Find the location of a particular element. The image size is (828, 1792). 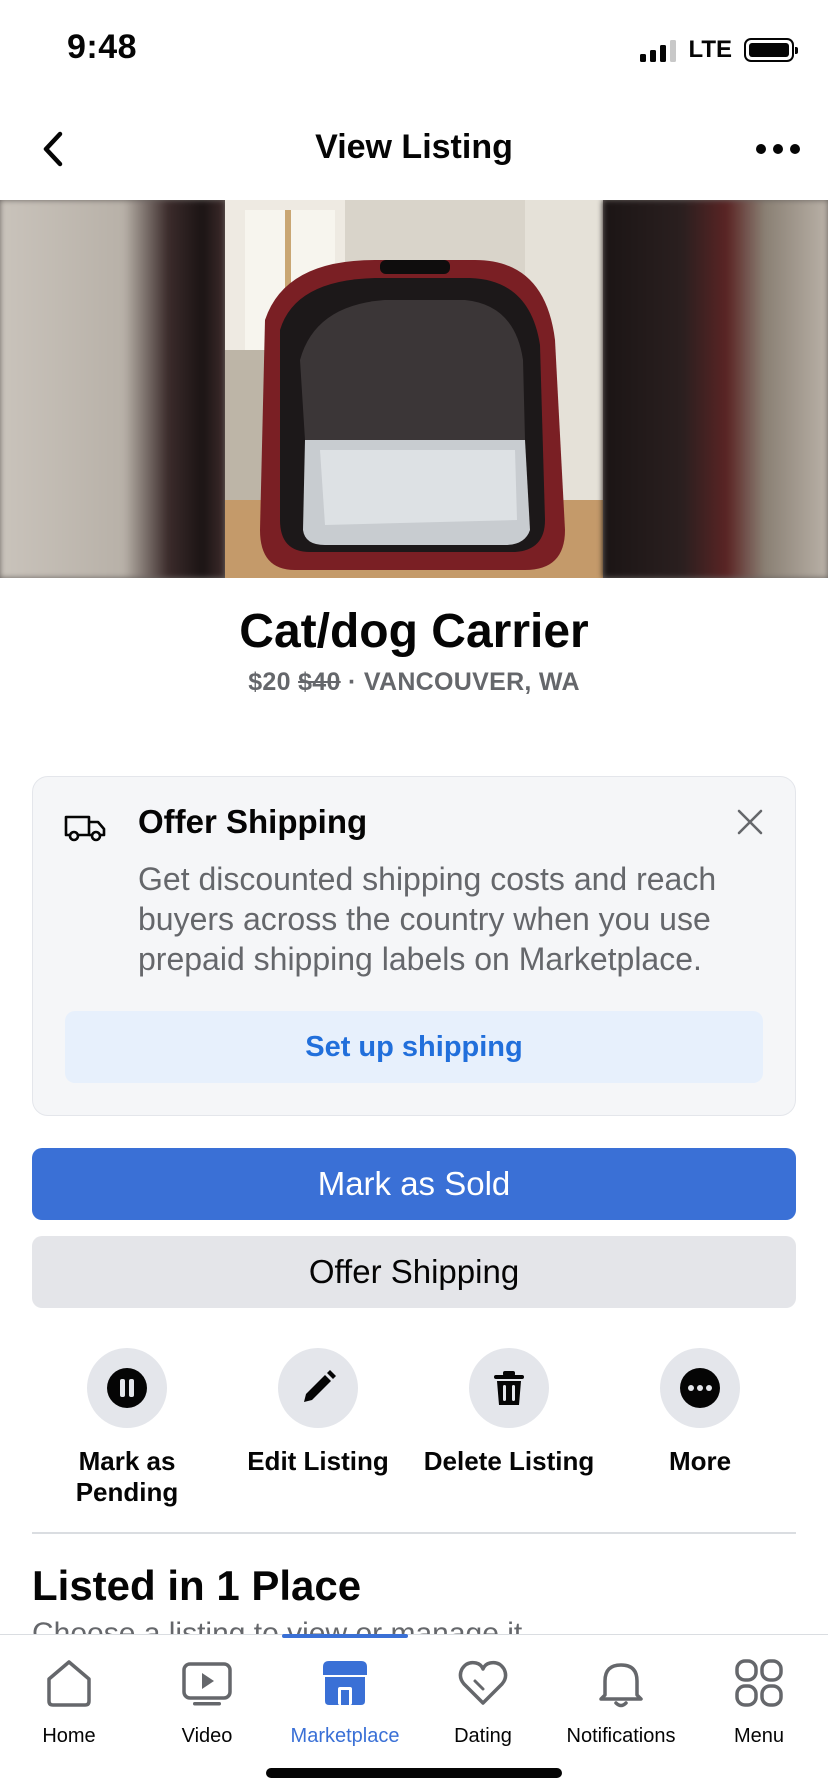

more-action: More is located at coordinates (700, 1412).